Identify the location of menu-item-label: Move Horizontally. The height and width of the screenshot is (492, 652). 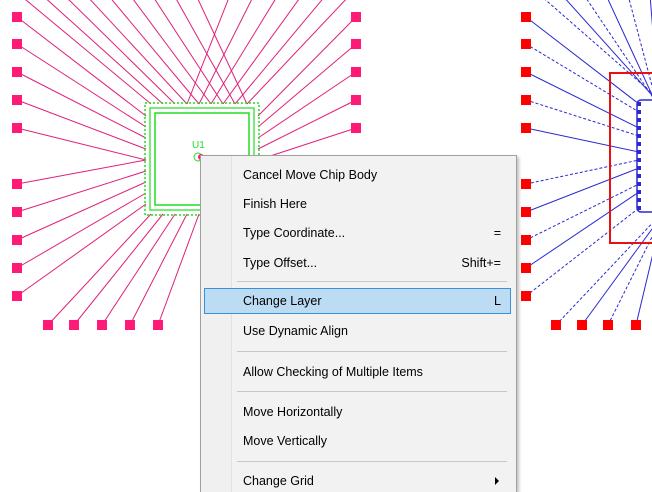
(293, 412).